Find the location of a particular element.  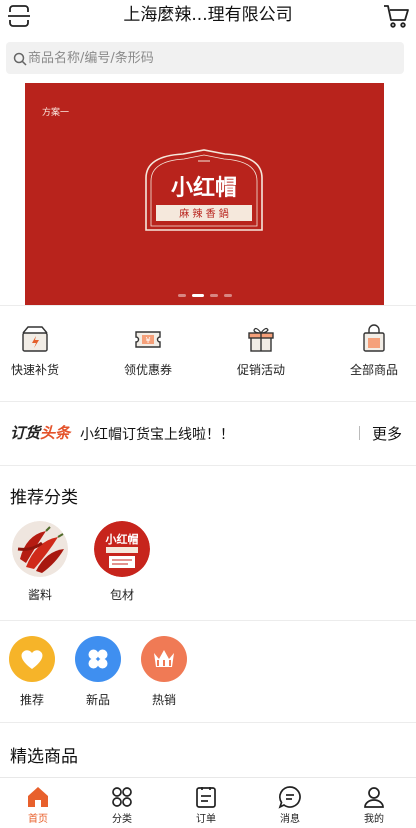

user-icon is located at coordinates (374, 797).